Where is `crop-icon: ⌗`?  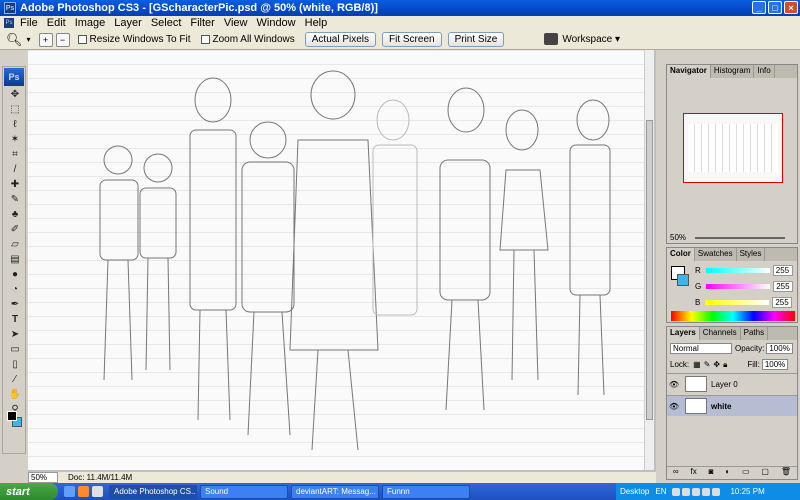 crop-icon: ⌗ is located at coordinates (15, 154).